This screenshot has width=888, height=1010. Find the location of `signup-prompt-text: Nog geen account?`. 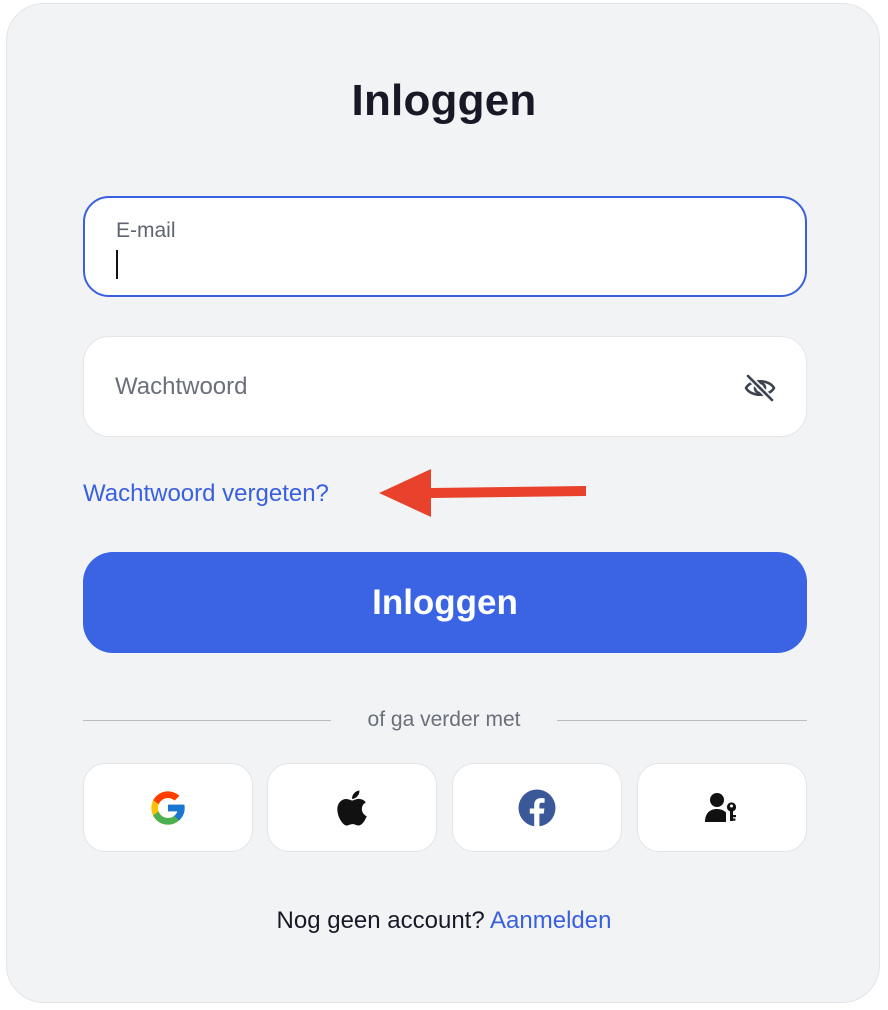

signup-prompt-text: Nog geen account? is located at coordinates (380, 920).